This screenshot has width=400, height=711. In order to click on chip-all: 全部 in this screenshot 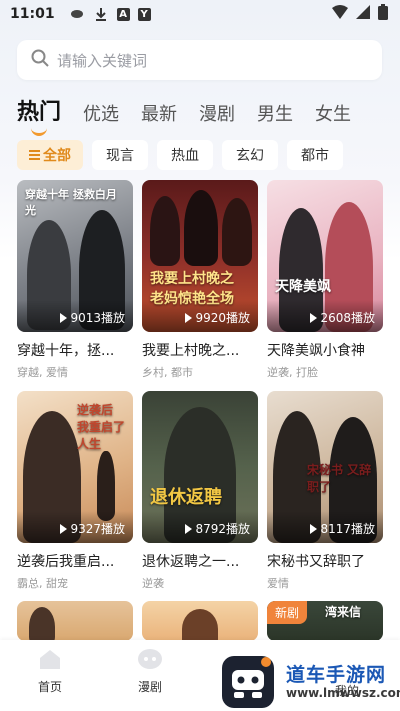, I will do `click(50, 155)`.